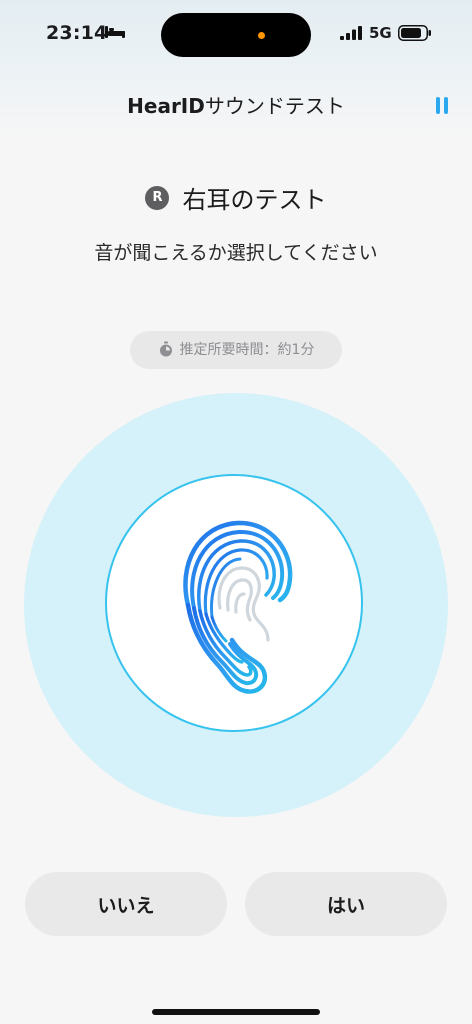 The height and width of the screenshot is (1024, 472). Describe the element at coordinates (446, 105) in the screenshot. I see `pause-icon-bar-right` at that location.